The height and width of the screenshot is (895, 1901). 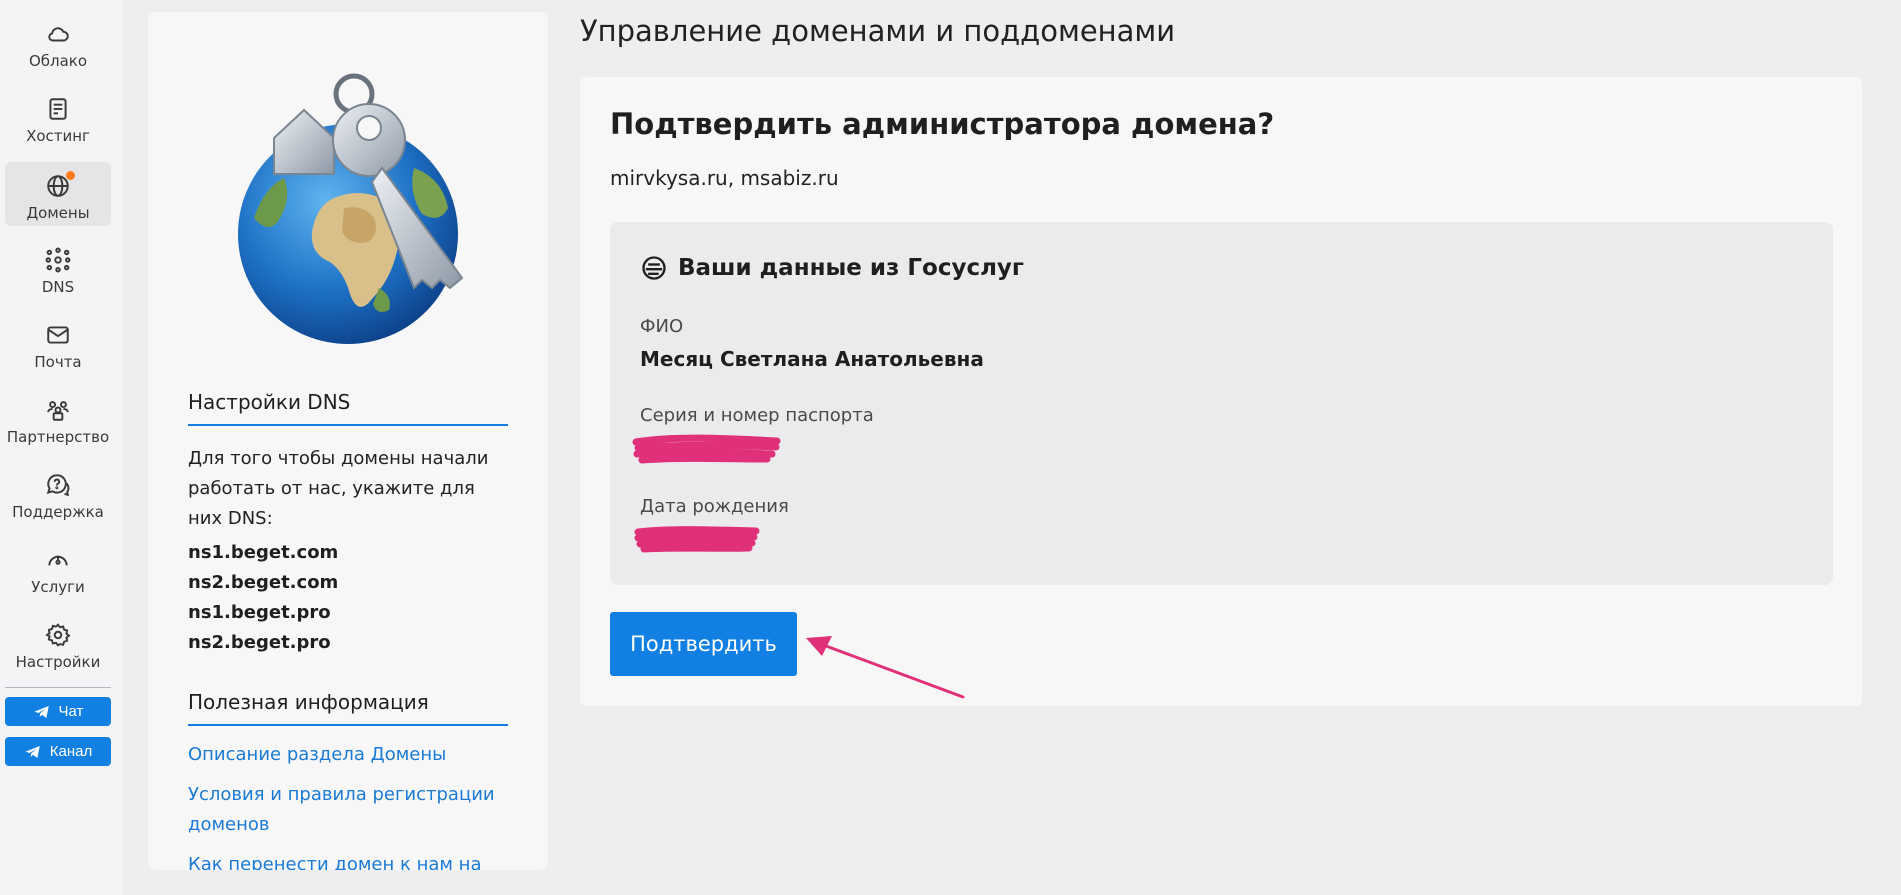 What do you see at coordinates (58, 437) in the screenshot?
I see `nav-label: Партнерство` at bounding box center [58, 437].